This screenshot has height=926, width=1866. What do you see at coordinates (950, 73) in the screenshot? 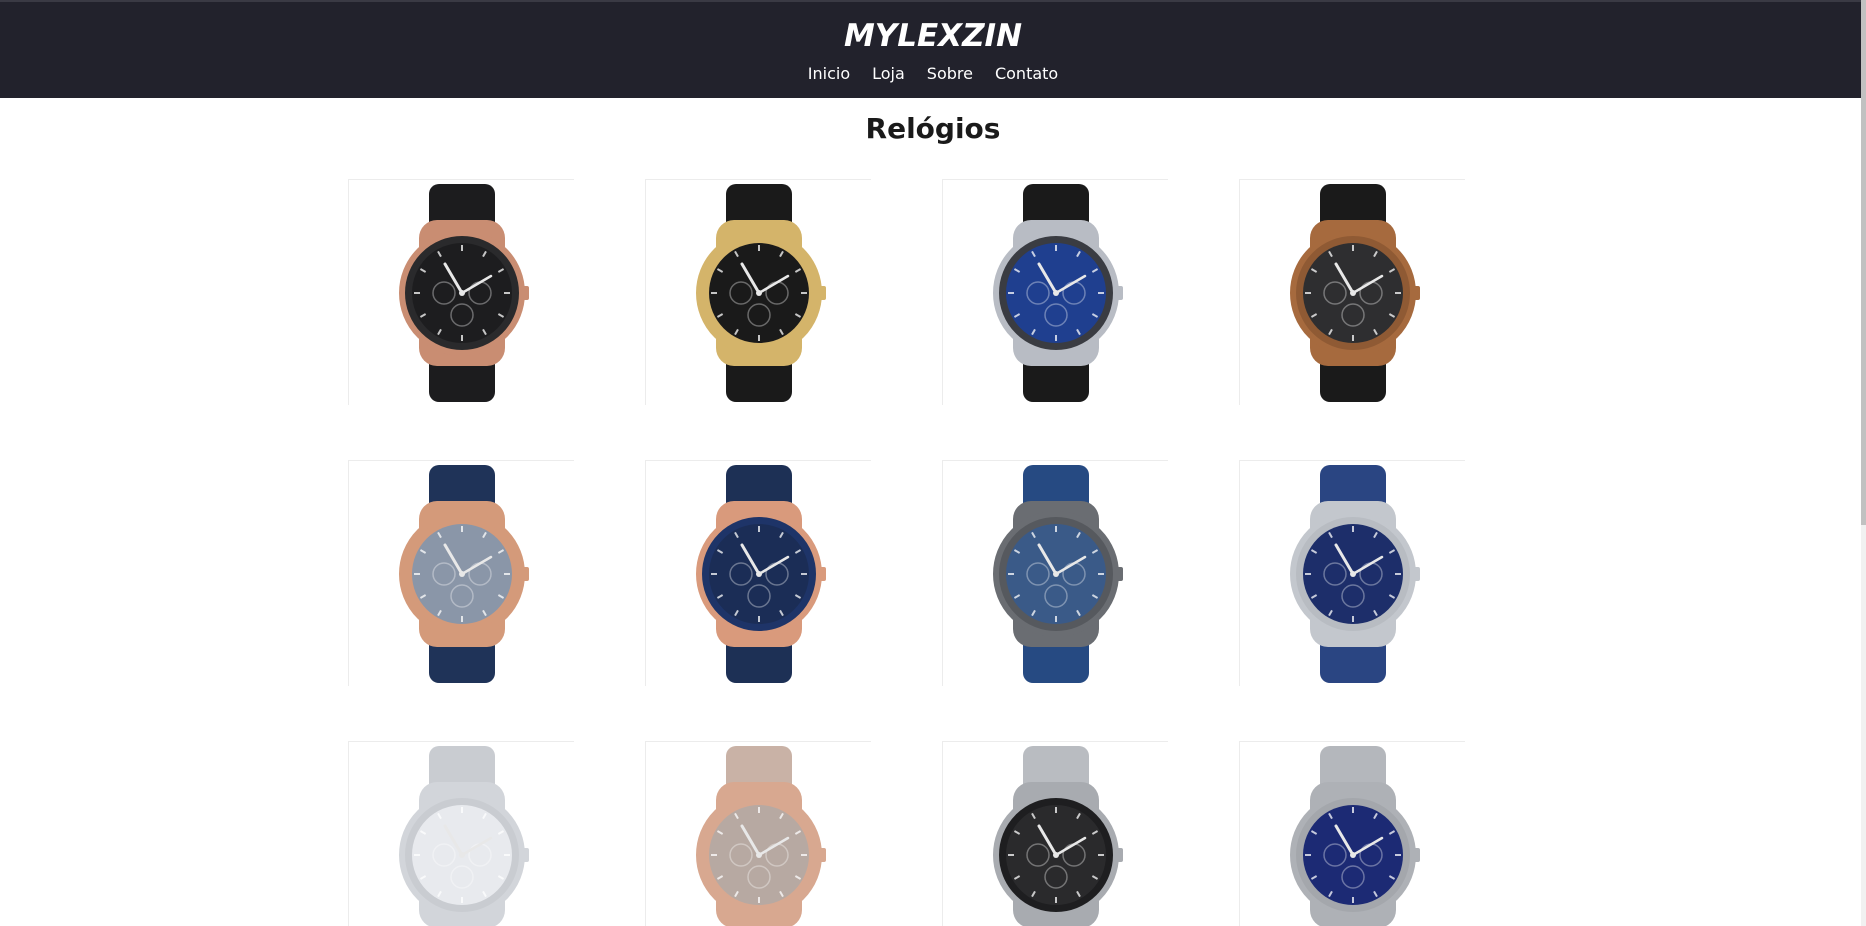
I see `nav-link-sobre: Sobre` at bounding box center [950, 73].